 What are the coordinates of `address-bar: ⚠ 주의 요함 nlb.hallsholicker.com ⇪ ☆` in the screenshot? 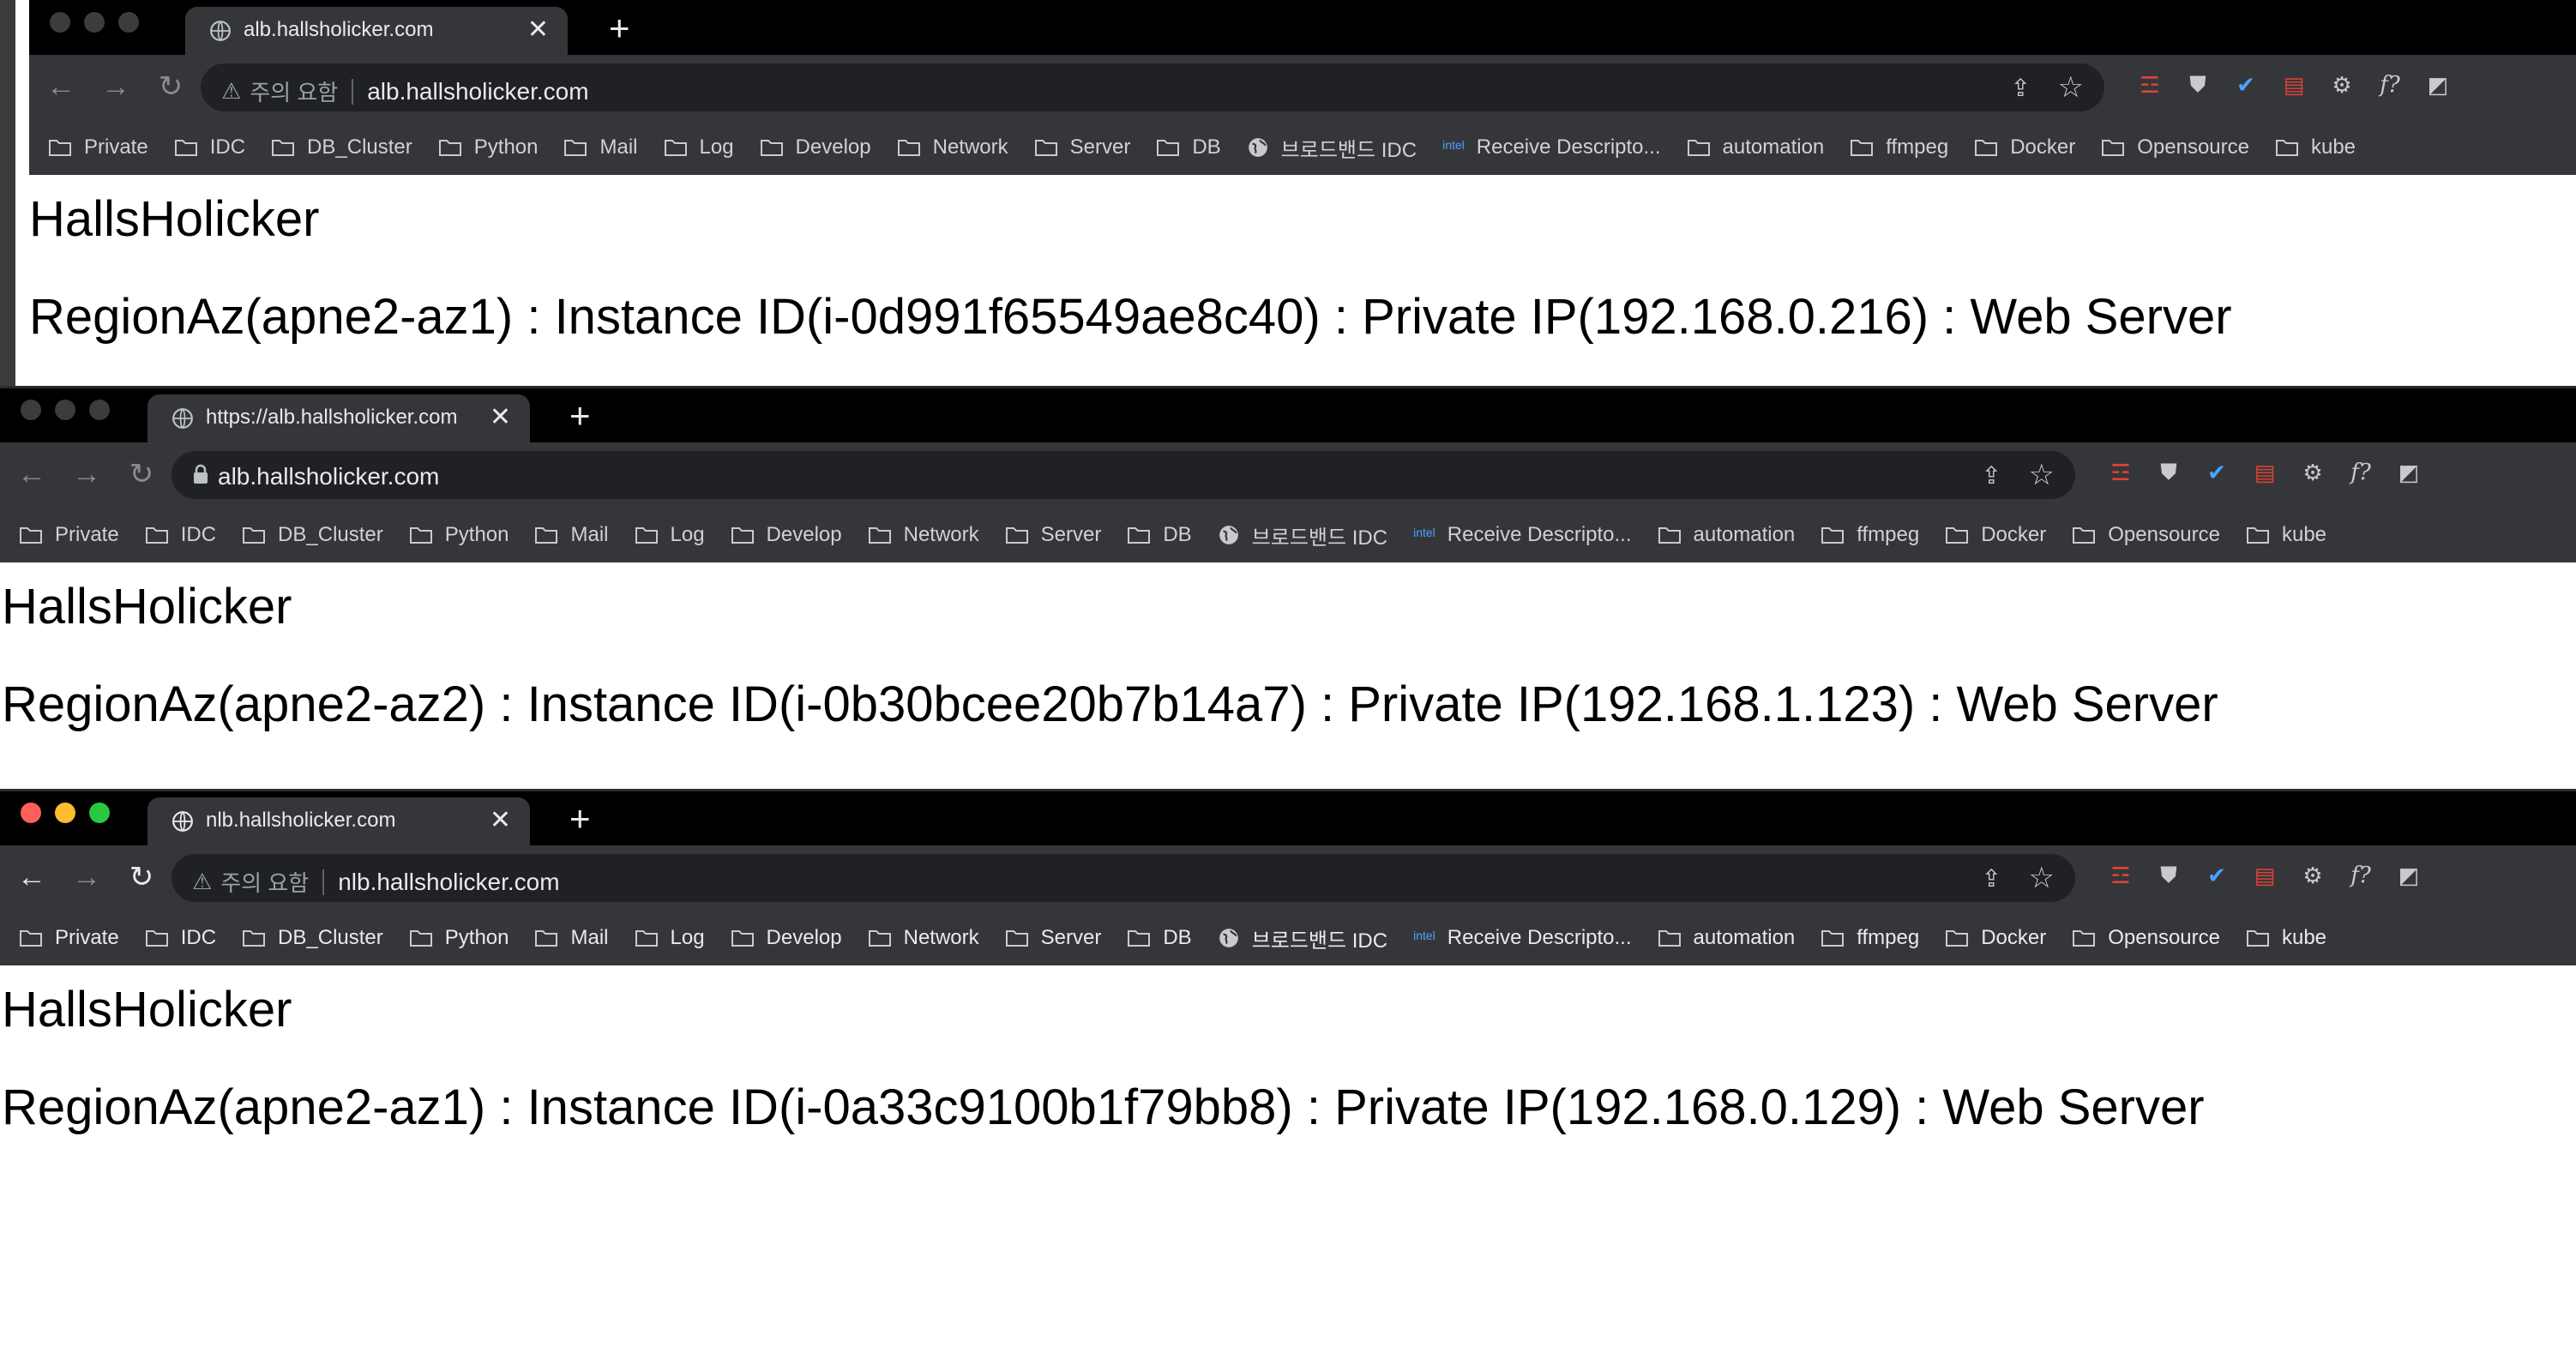 It's located at (1123, 878).